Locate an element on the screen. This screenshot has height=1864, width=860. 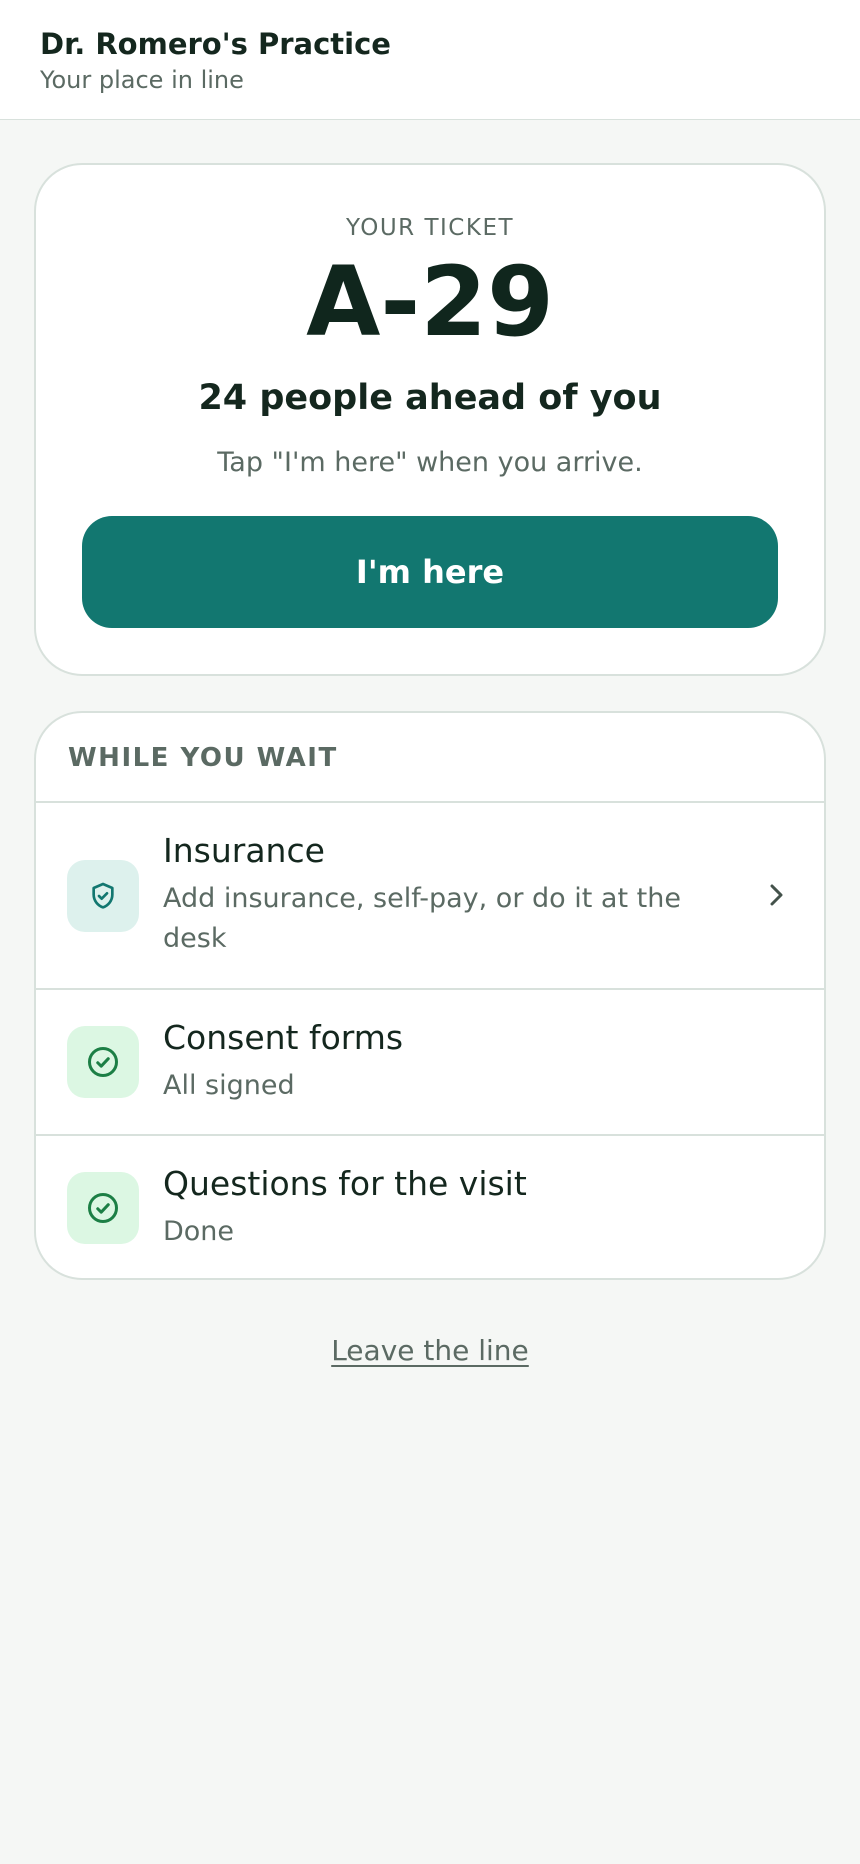
chevron-right-icon is located at coordinates (776, 895).